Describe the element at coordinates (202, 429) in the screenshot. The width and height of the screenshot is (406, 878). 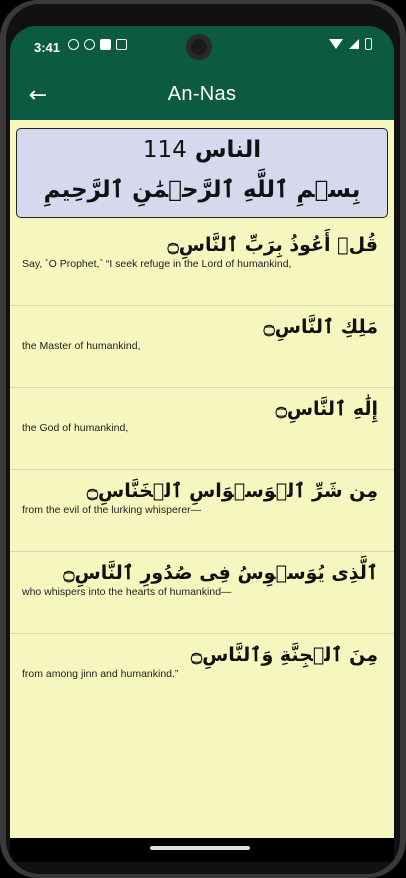
I see `verse-item: إِلَٰهِ ٱلنَّاسِ۝ the God of humankind,` at that location.